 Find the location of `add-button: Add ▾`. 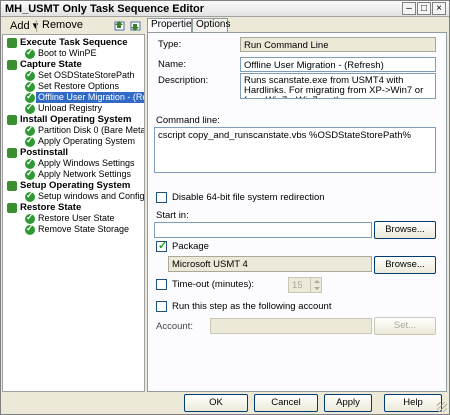

add-button: Add ▾ is located at coordinates (24, 25).